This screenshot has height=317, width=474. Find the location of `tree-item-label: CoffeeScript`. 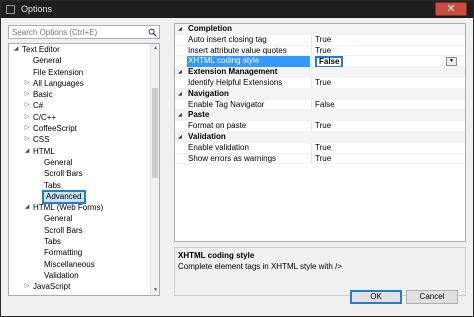

tree-item-label: CoffeeScript is located at coordinates (55, 129).